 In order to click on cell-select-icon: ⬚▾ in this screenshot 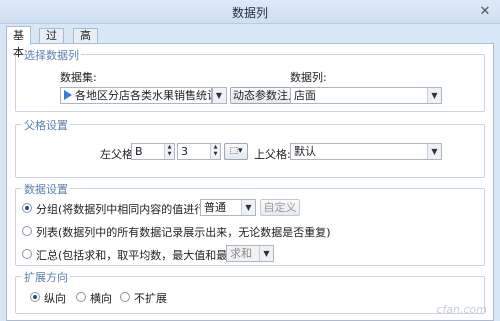, I will do `click(236, 151)`.